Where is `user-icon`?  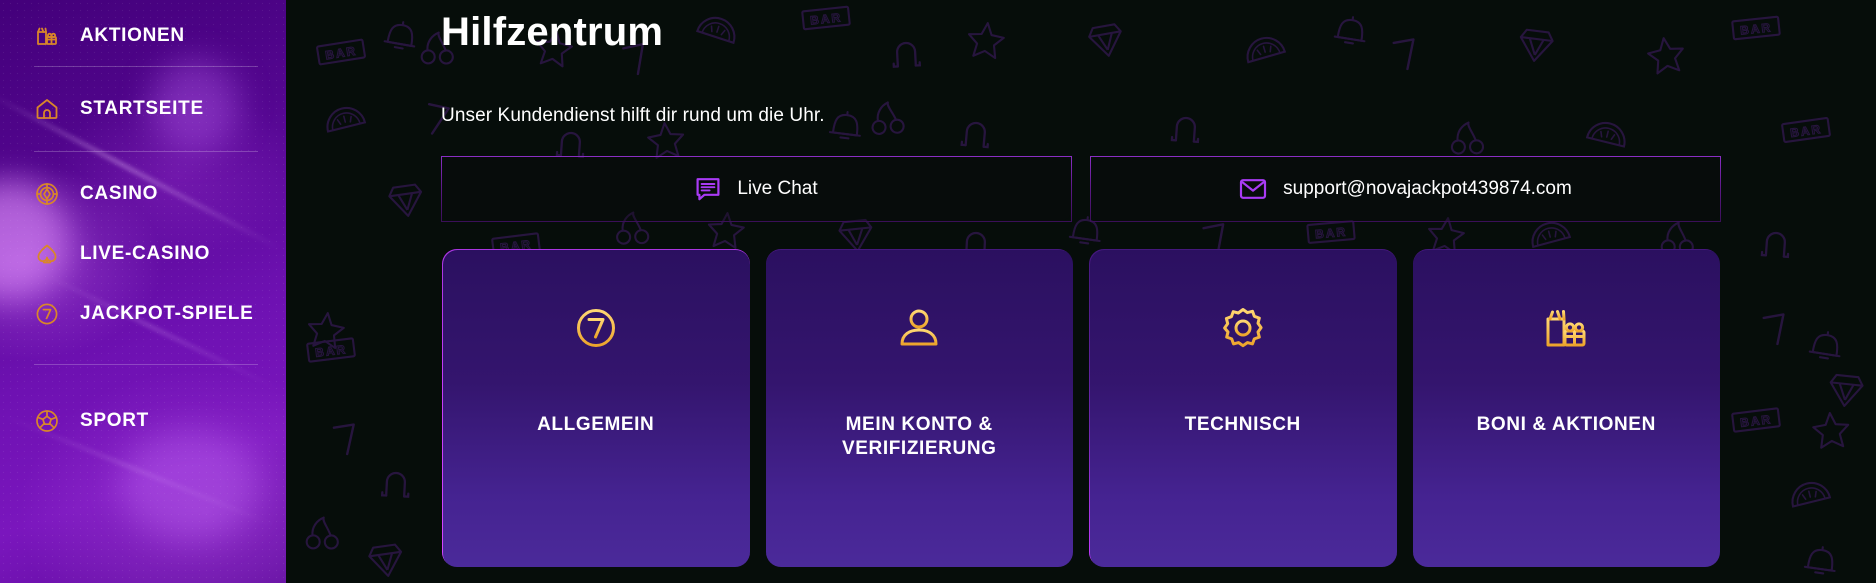 user-icon is located at coordinates (919, 328).